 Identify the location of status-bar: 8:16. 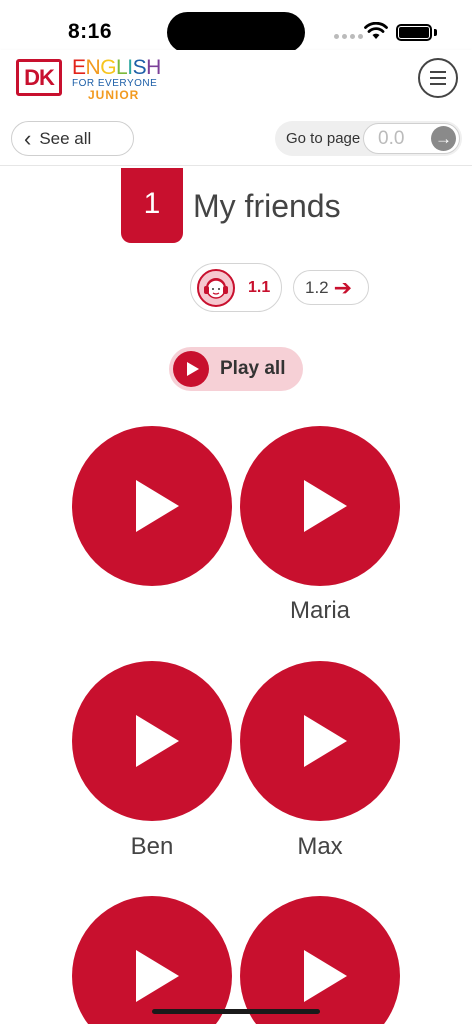
(236, 26).